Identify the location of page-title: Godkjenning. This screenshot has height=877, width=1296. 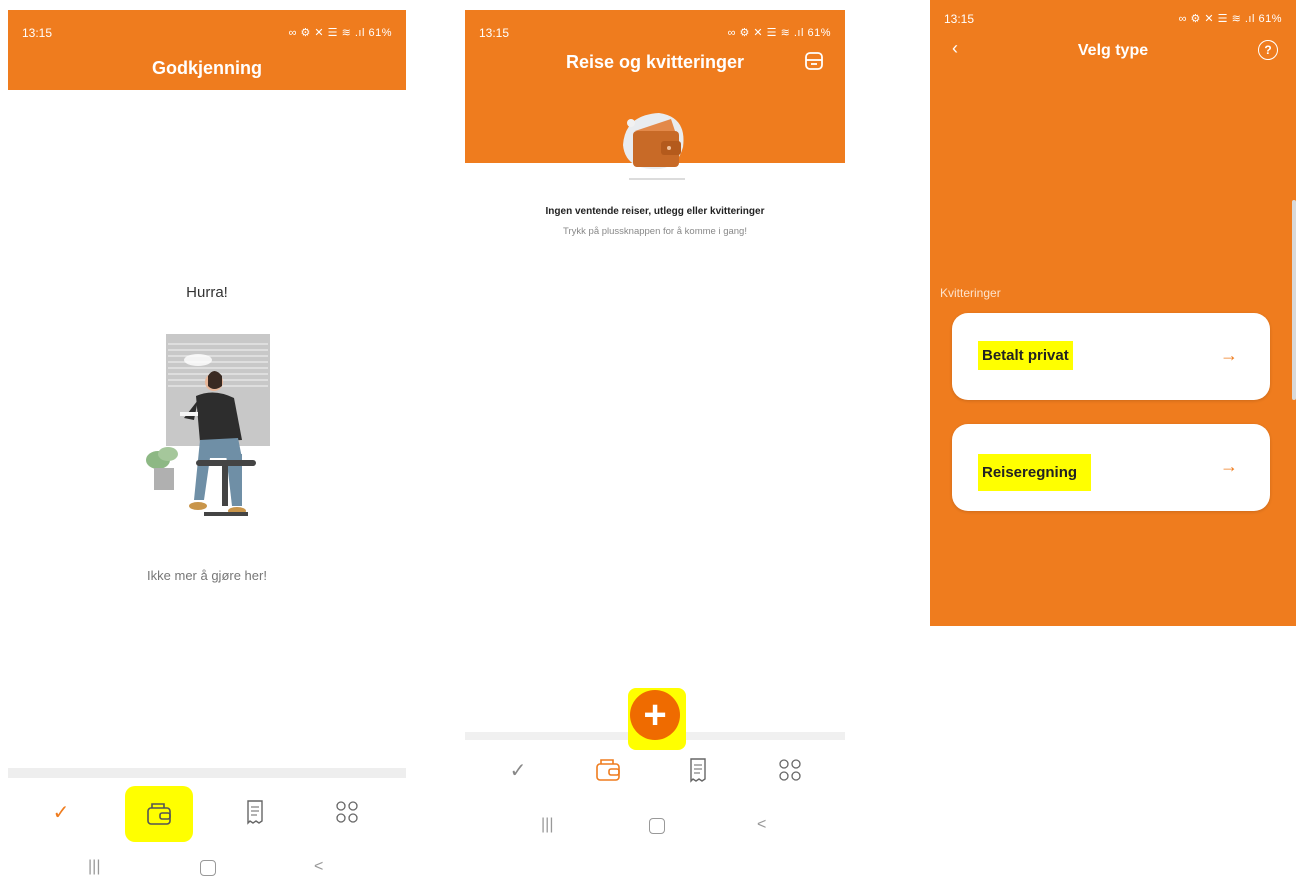
(207, 68).